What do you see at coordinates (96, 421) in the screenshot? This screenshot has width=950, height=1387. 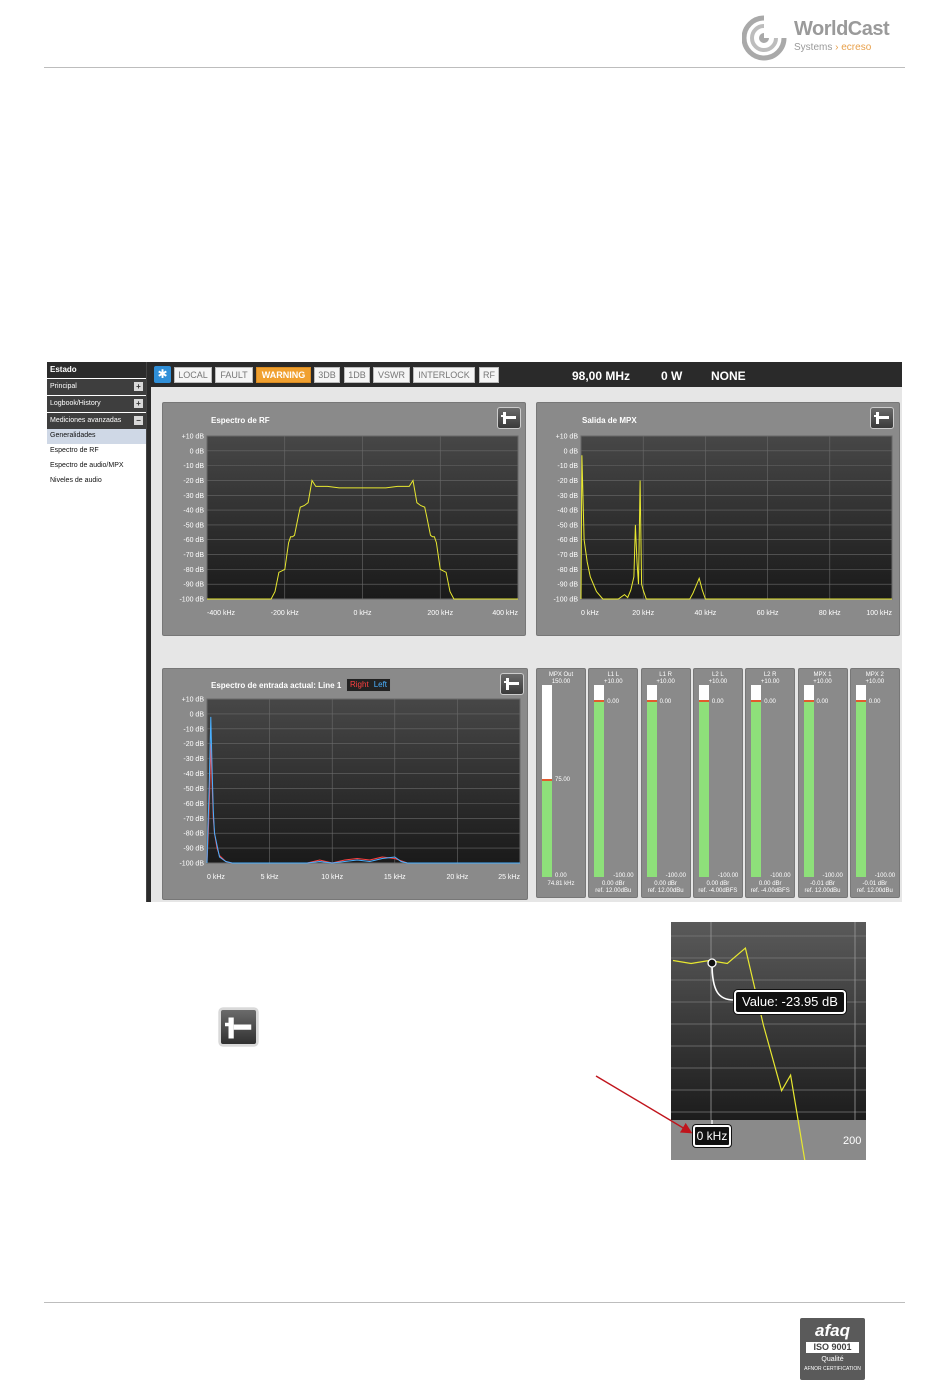 I see `sidebar-section-mediciones: Mediciones avanzadas −` at bounding box center [96, 421].